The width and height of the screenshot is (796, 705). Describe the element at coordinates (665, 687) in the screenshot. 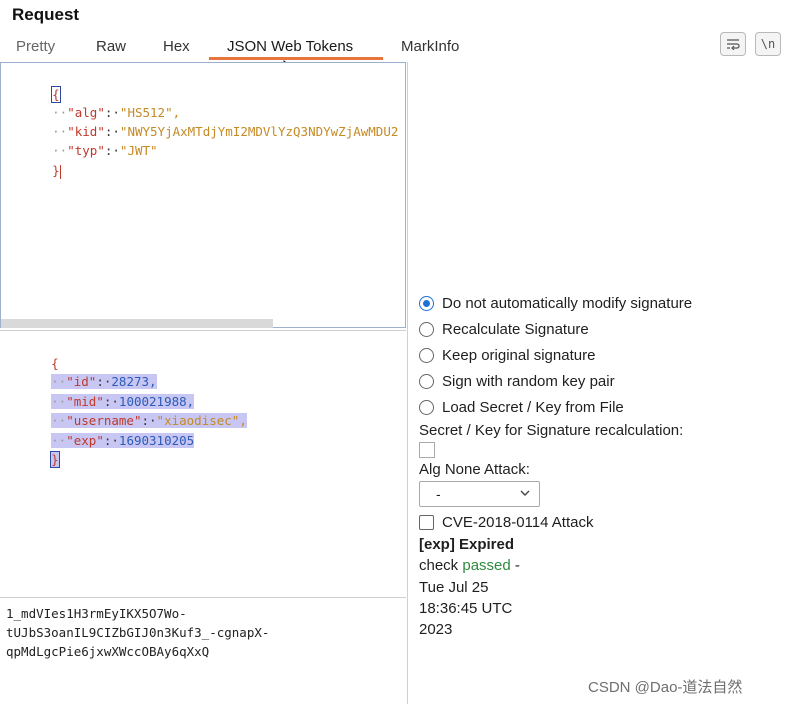

I see `watermark: CSDN @Dao-道法自然` at that location.